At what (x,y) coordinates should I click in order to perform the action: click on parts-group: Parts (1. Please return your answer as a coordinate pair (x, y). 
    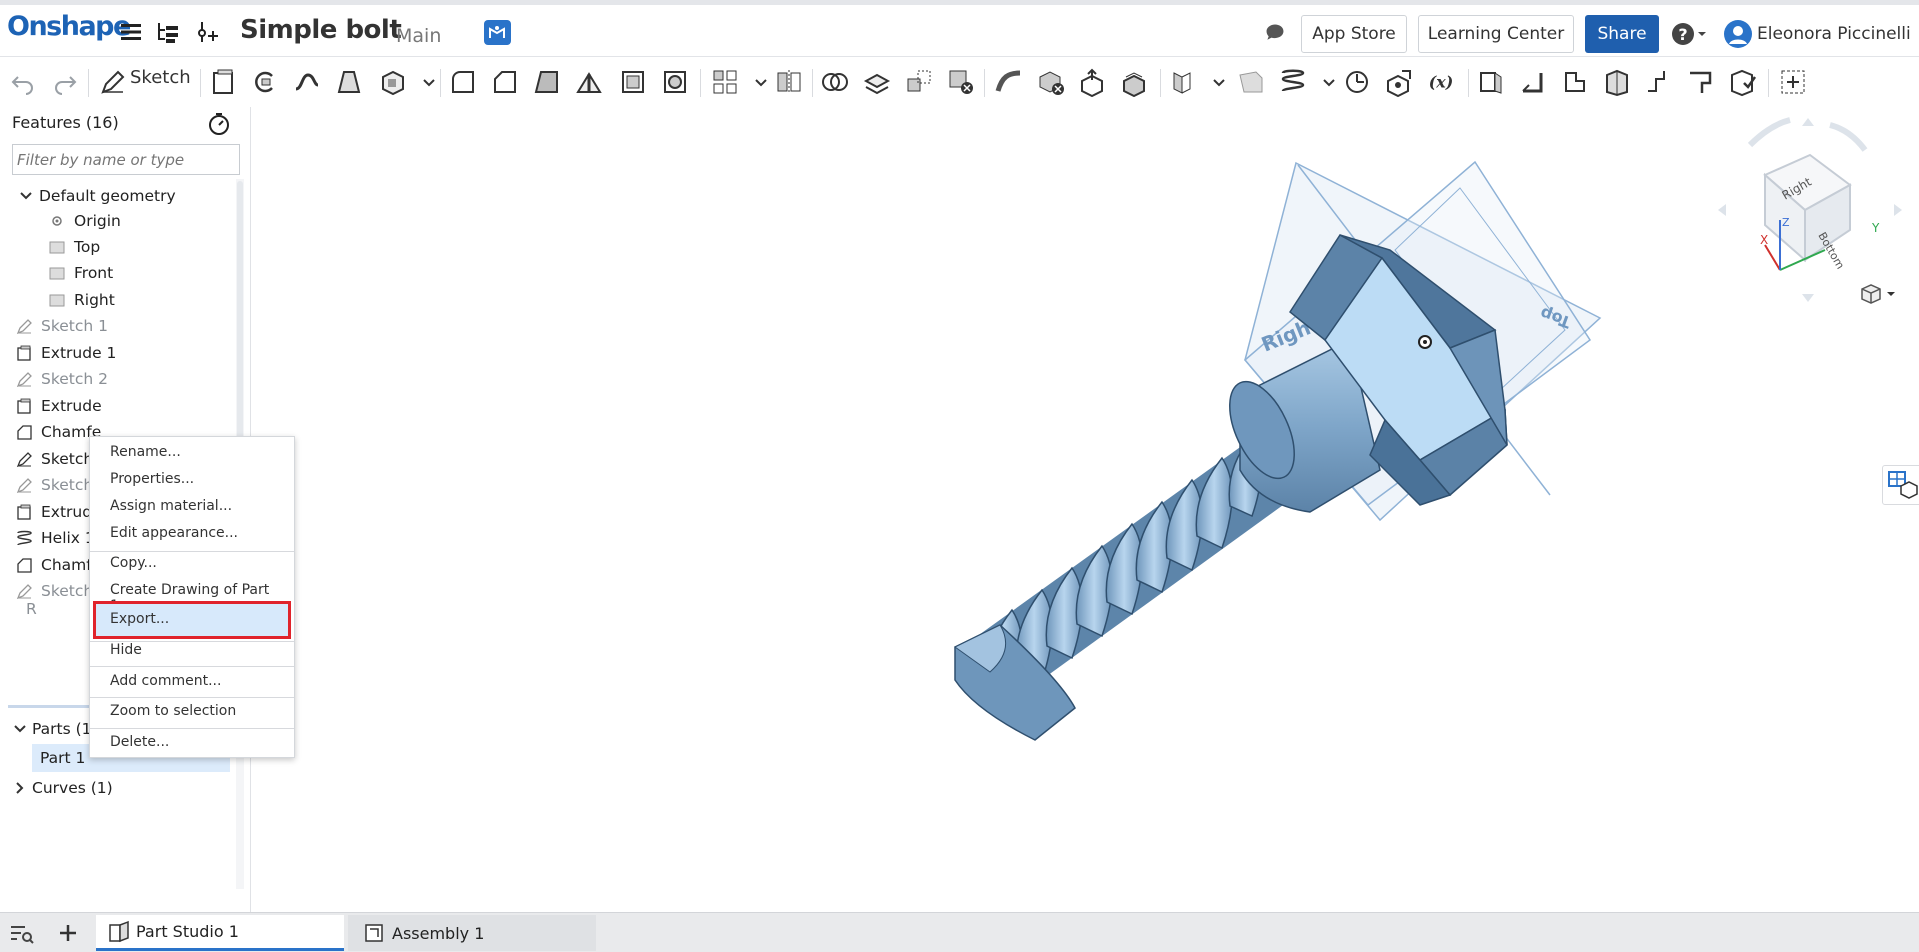
    Looking at the image, I should click on (52, 729).